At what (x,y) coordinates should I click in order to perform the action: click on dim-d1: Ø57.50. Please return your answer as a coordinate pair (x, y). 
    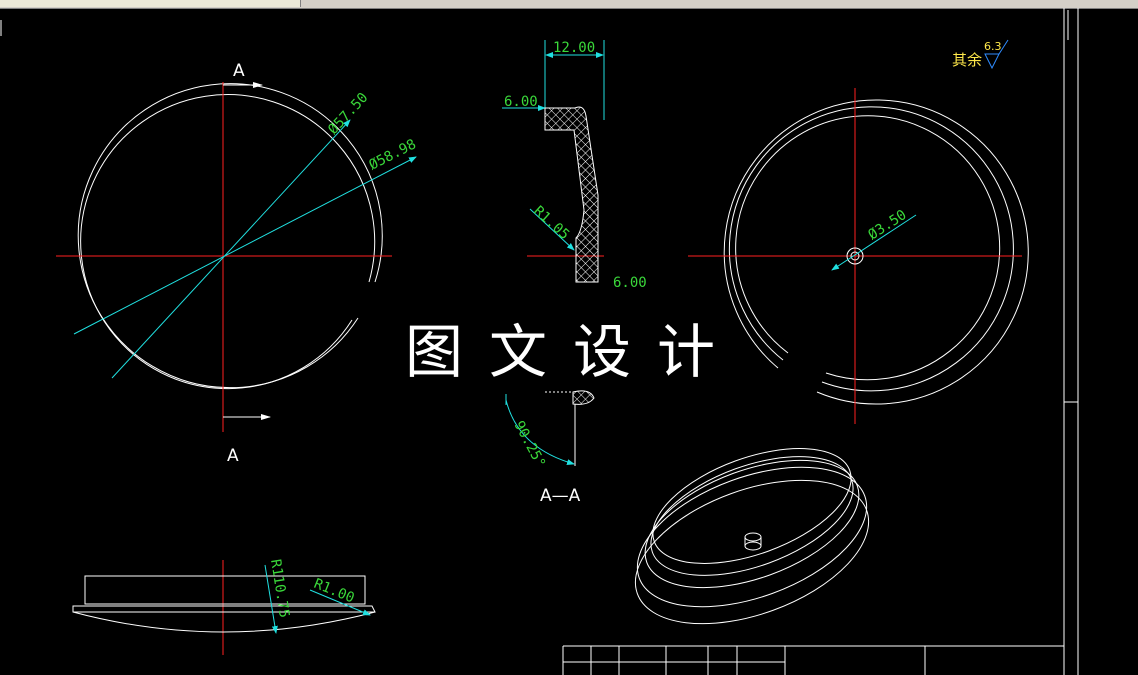
    Looking at the image, I should click on (348, 114).